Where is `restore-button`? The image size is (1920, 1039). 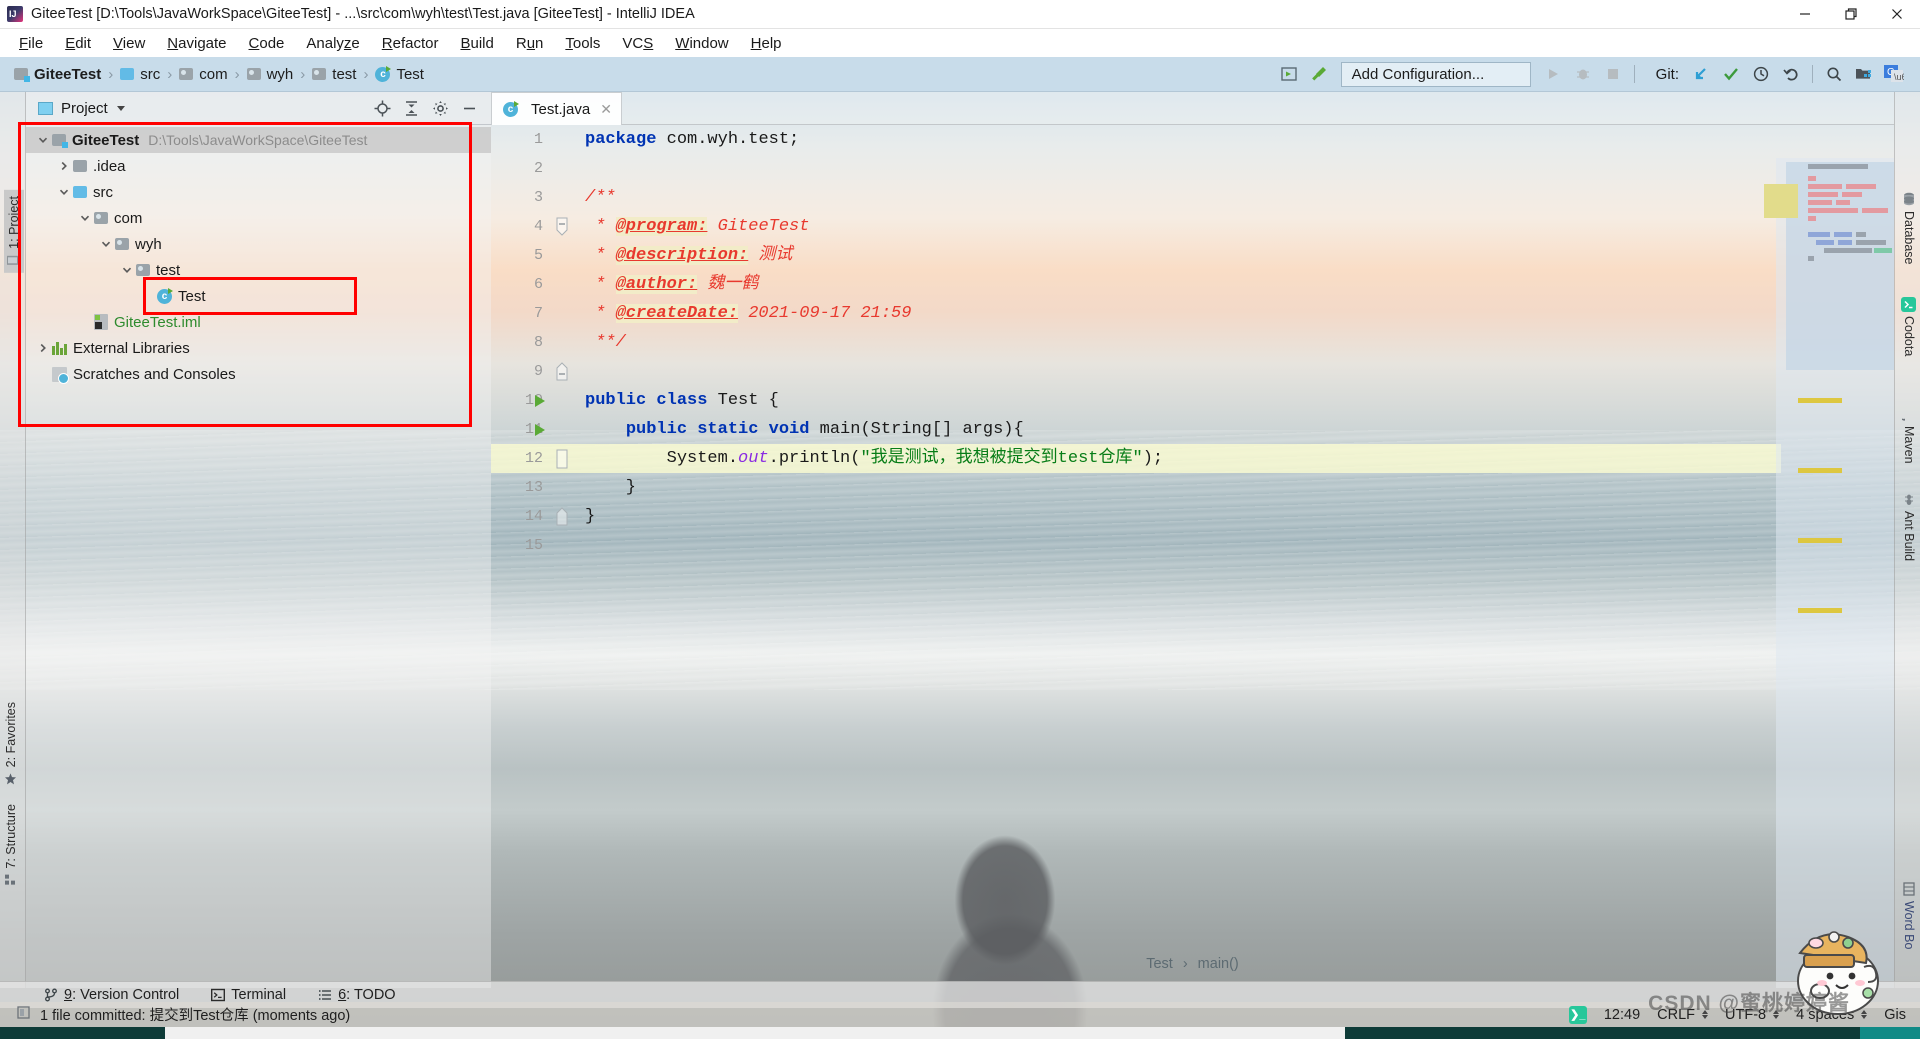 restore-button is located at coordinates (1851, 14).